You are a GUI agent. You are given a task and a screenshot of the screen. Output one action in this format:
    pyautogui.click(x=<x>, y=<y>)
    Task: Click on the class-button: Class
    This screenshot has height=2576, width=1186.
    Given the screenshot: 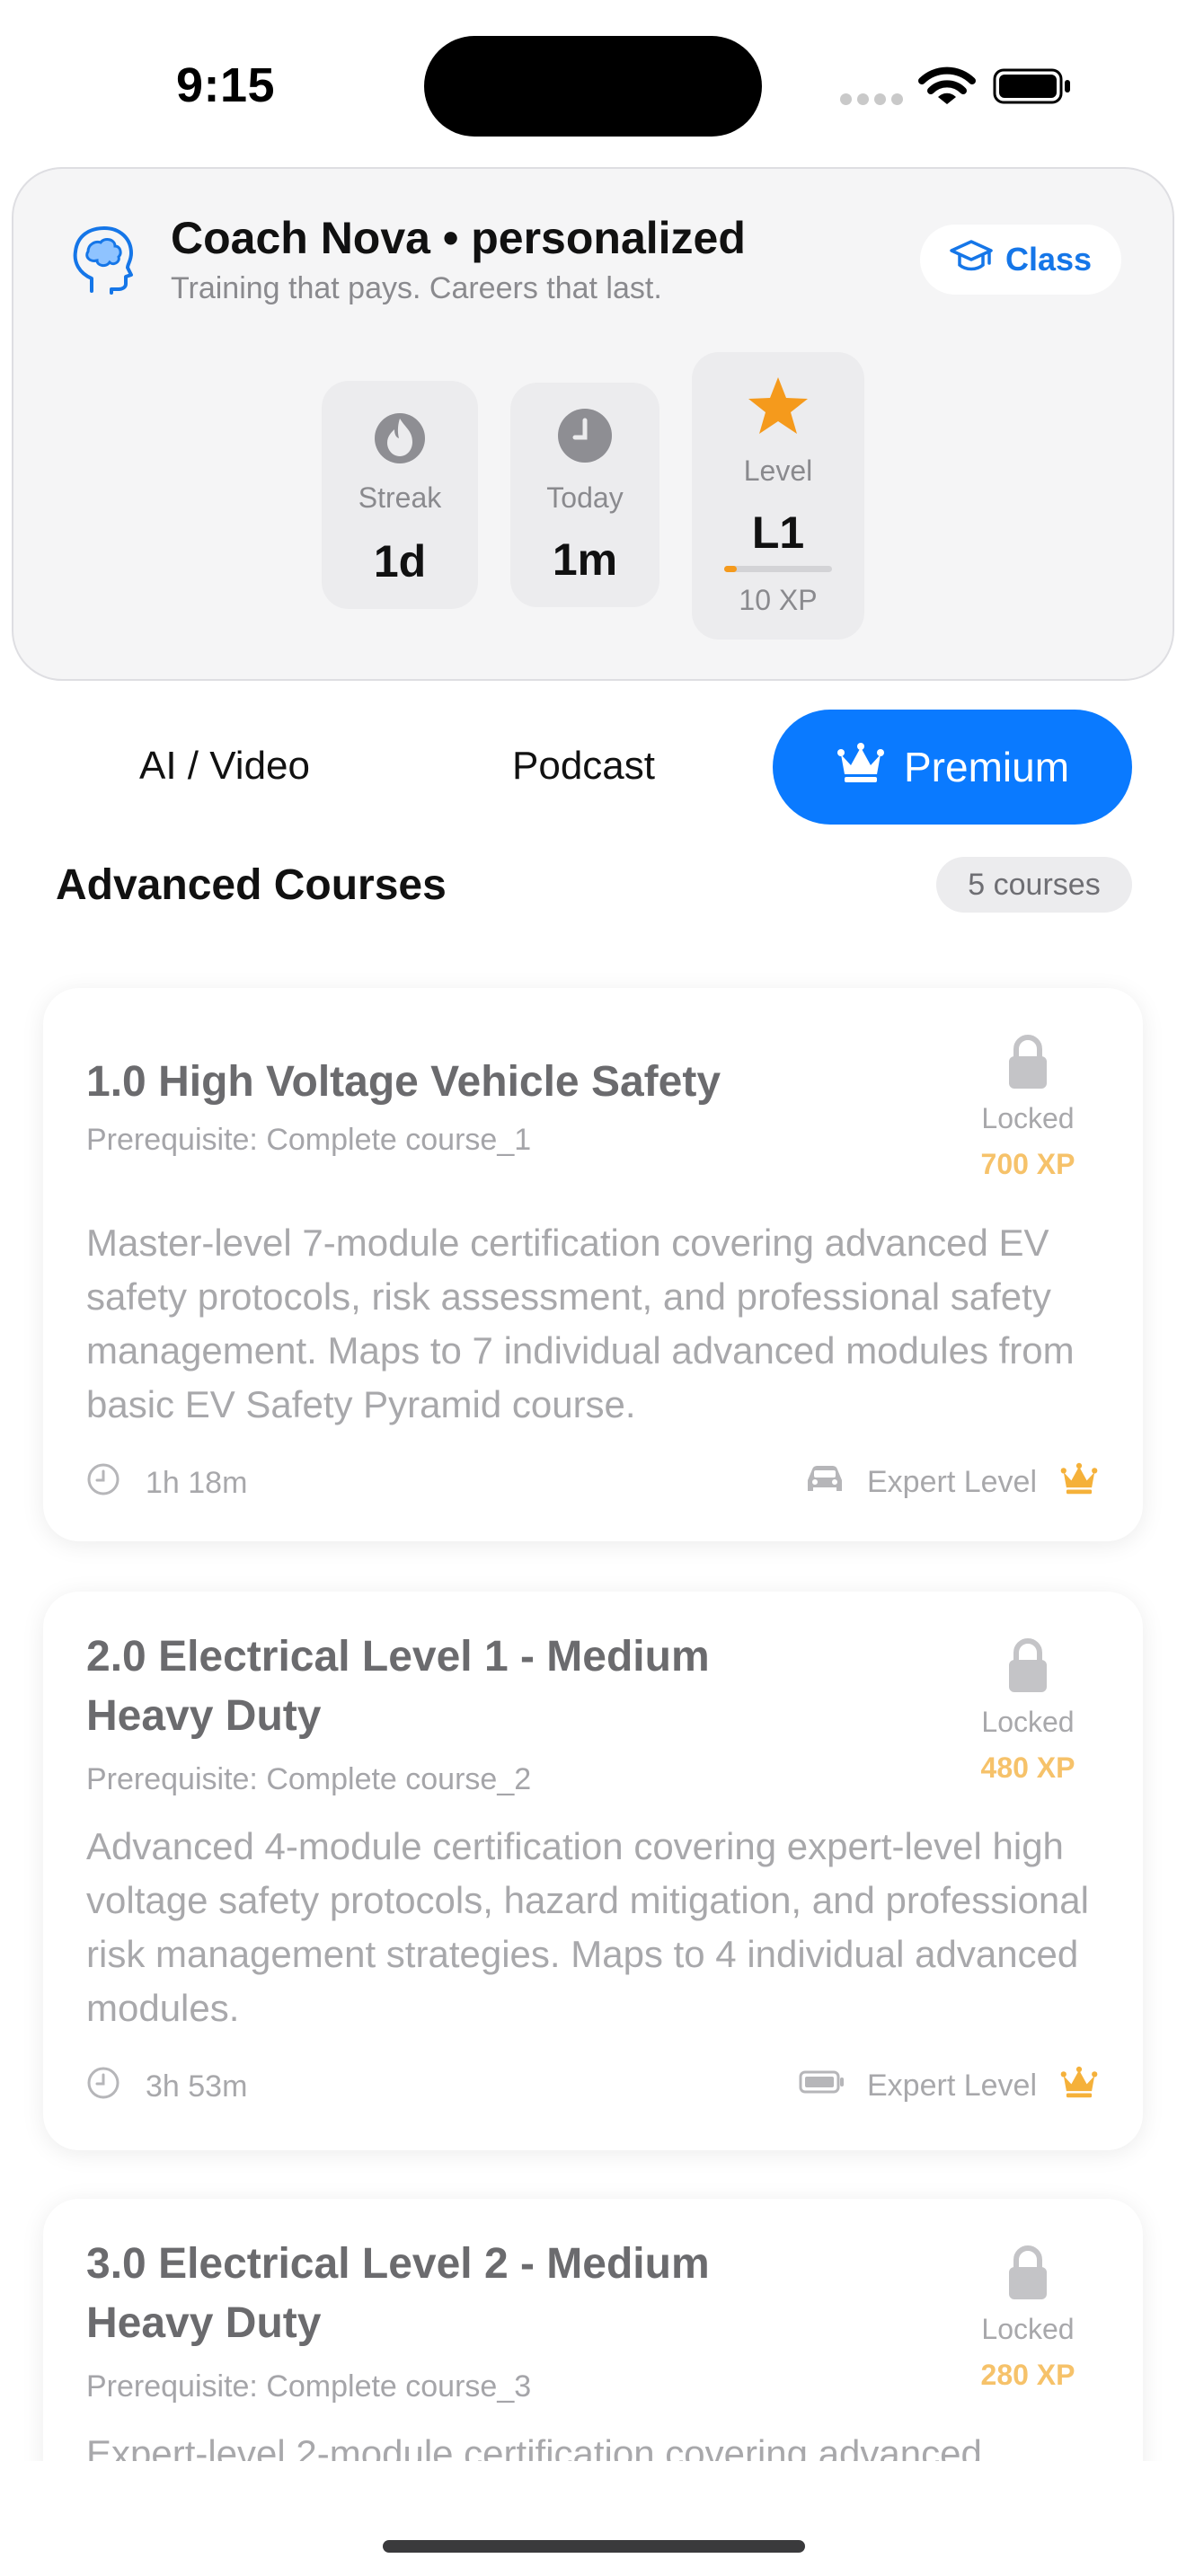 What is the action you would take?
    pyautogui.click(x=1020, y=260)
    